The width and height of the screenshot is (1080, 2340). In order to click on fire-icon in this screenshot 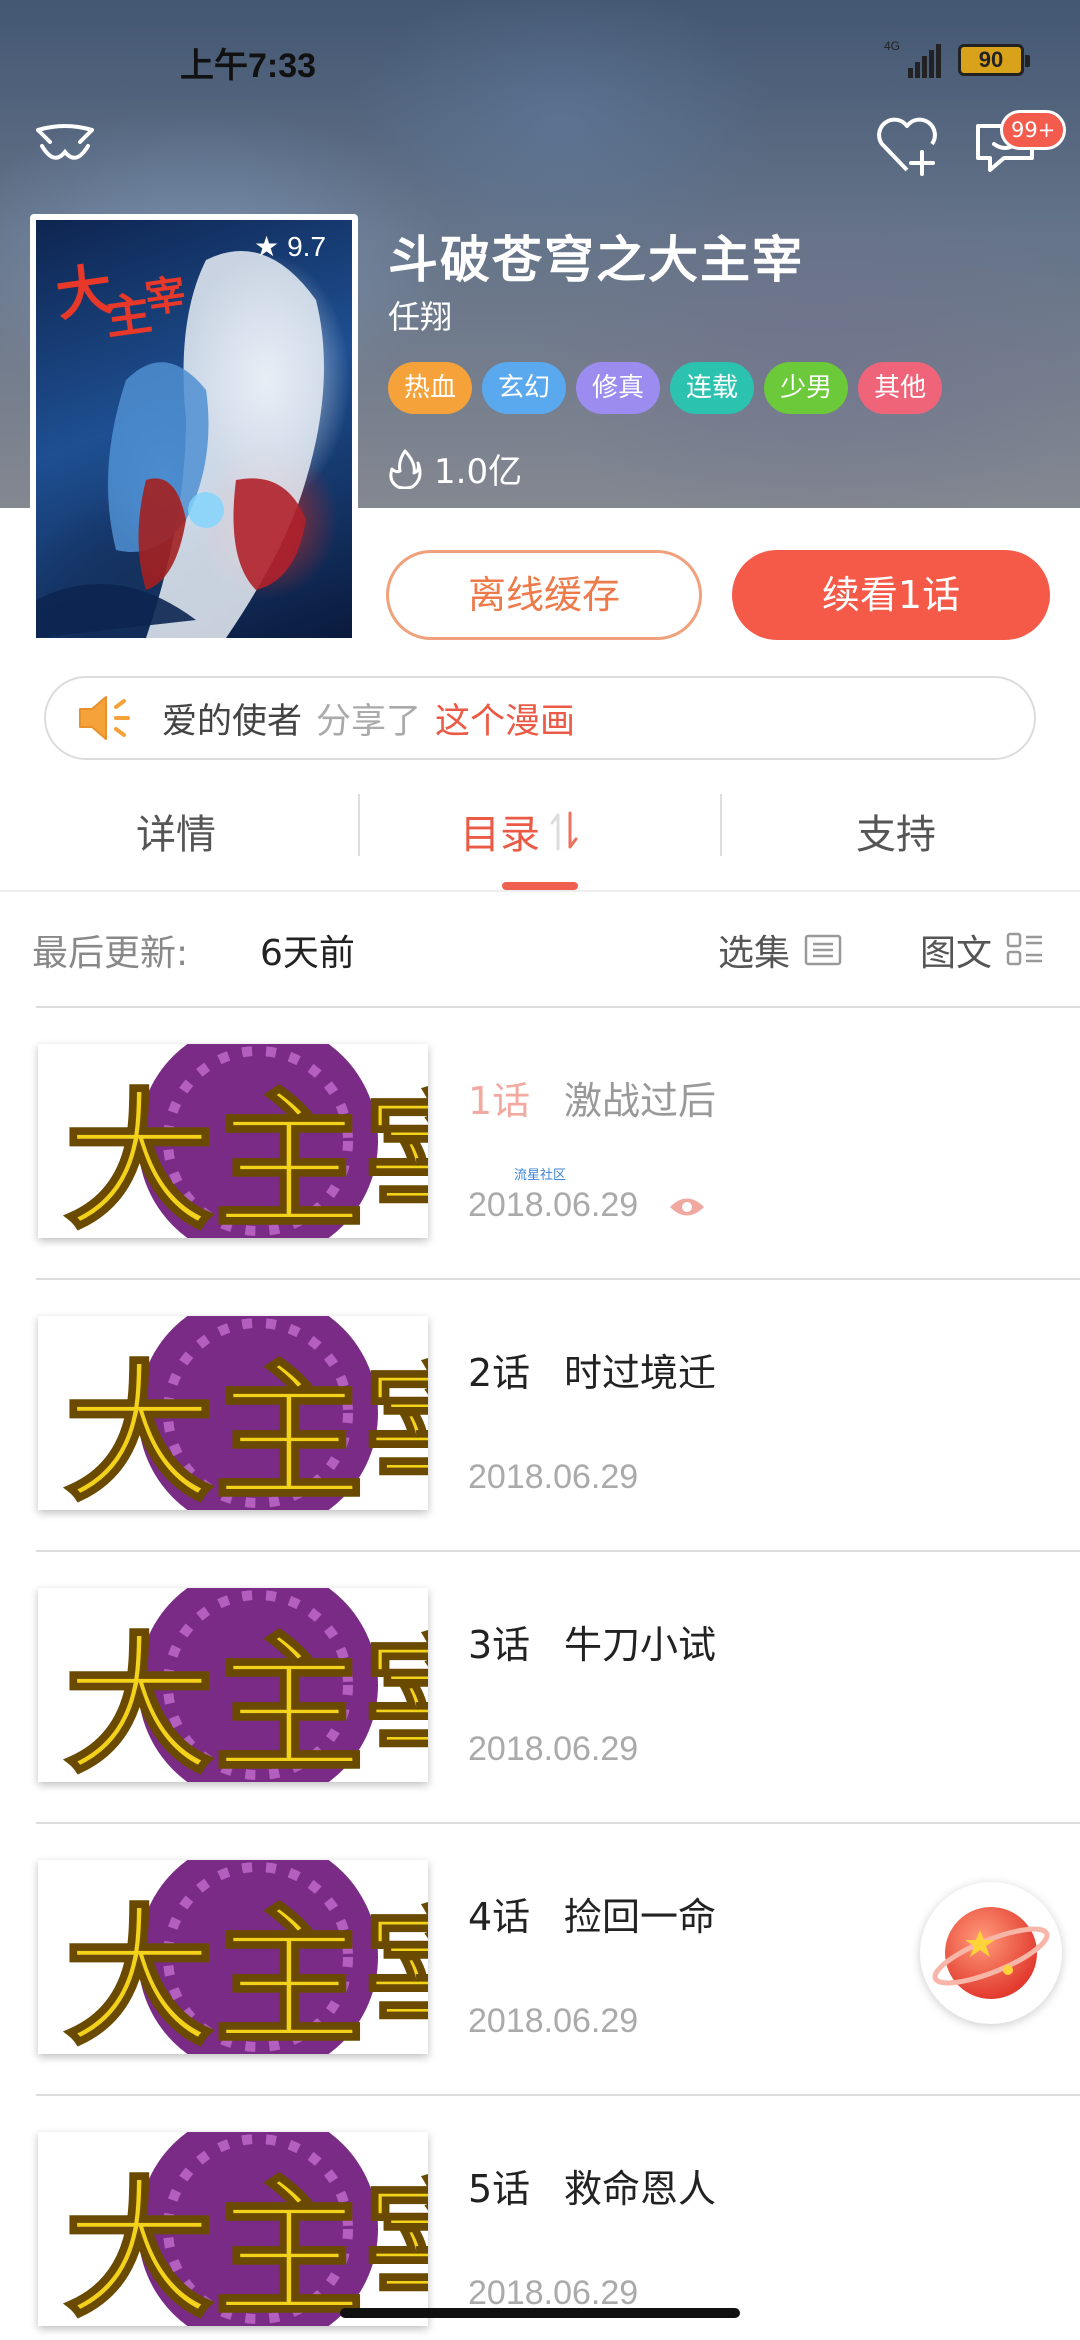, I will do `click(405, 469)`.